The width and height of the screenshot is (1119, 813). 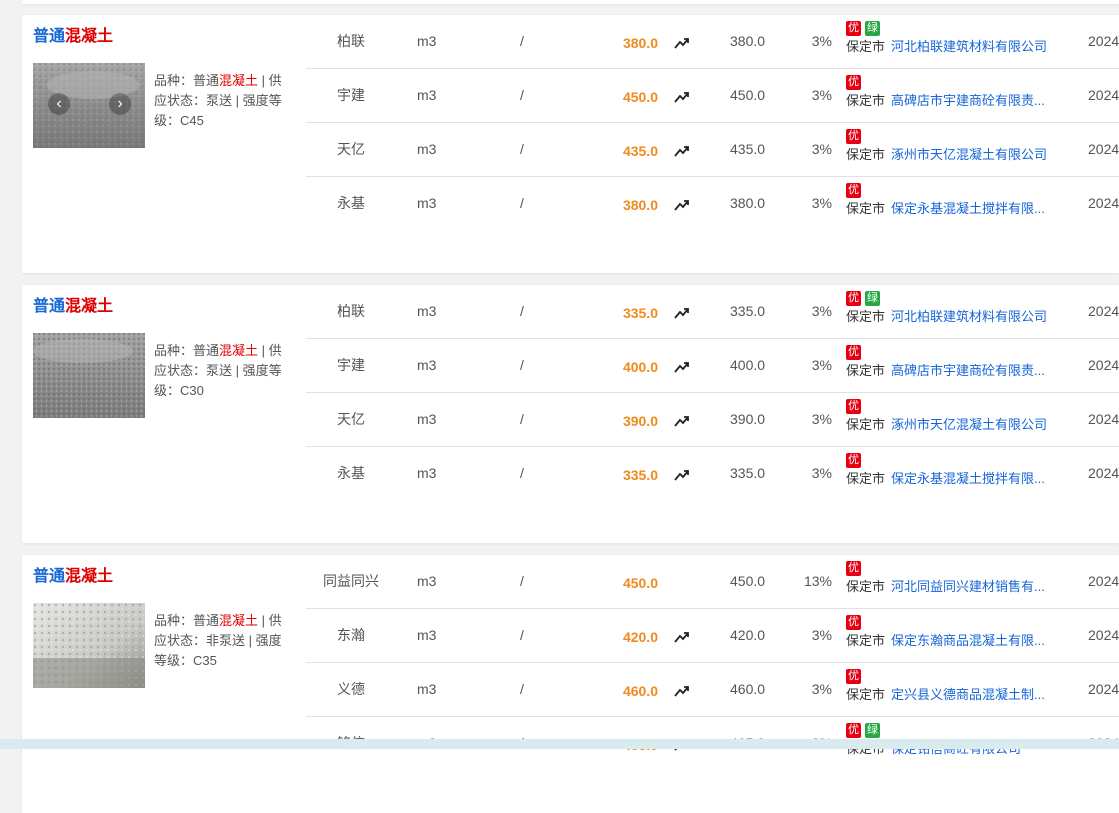 I want to click on carousel-next-button: ›, so click(x=120, y=104).